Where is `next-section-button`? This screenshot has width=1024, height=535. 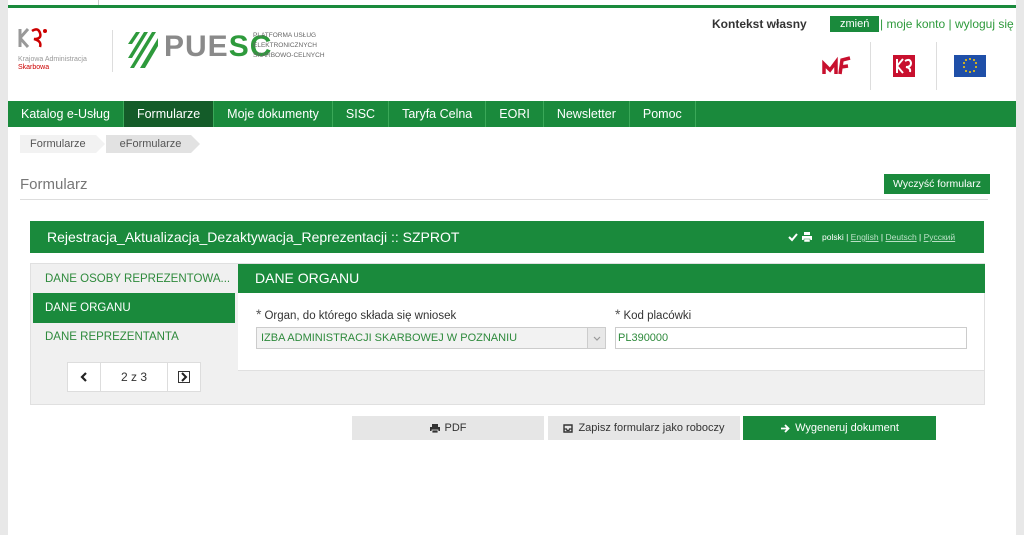 next-section-button is located at coordinates (184, 377).